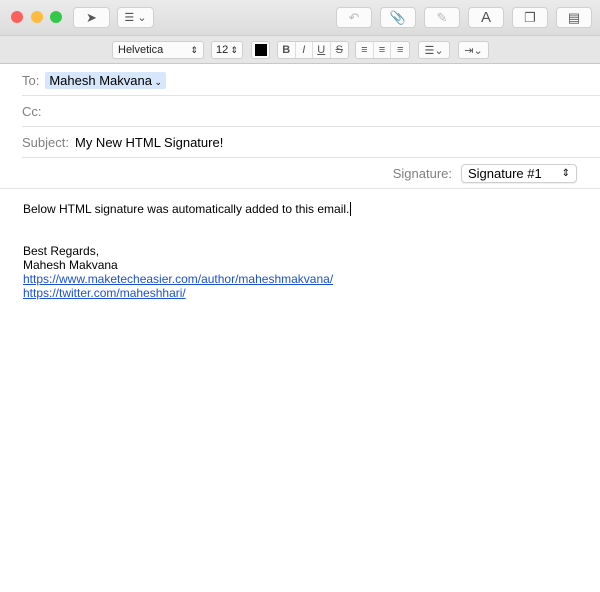 This screenshot has height=592, width=600. I want to click on indent-button: ⇥⌄, so click(473, 50).